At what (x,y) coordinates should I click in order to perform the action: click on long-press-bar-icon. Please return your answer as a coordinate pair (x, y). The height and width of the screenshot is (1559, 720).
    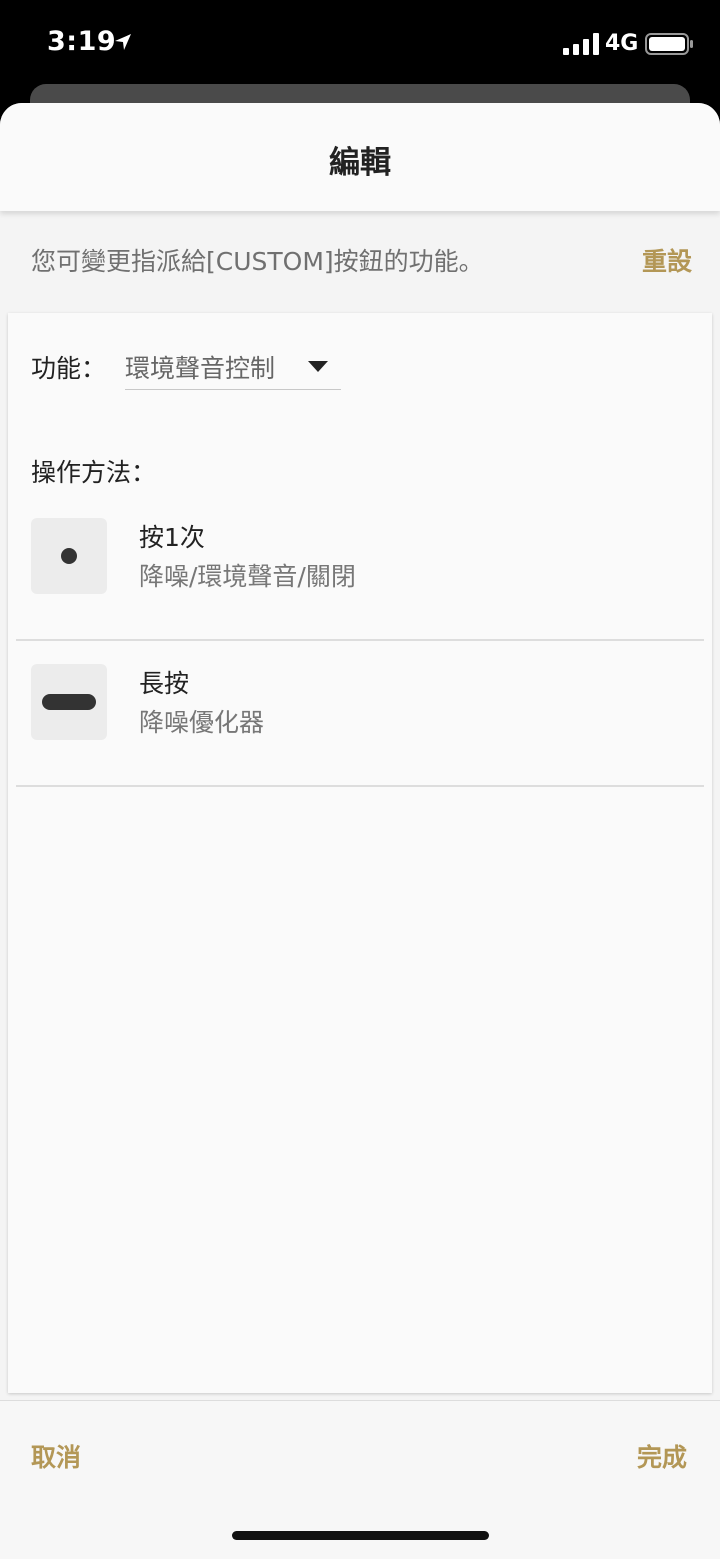
    Looking at the image, I should click on (69, 702).